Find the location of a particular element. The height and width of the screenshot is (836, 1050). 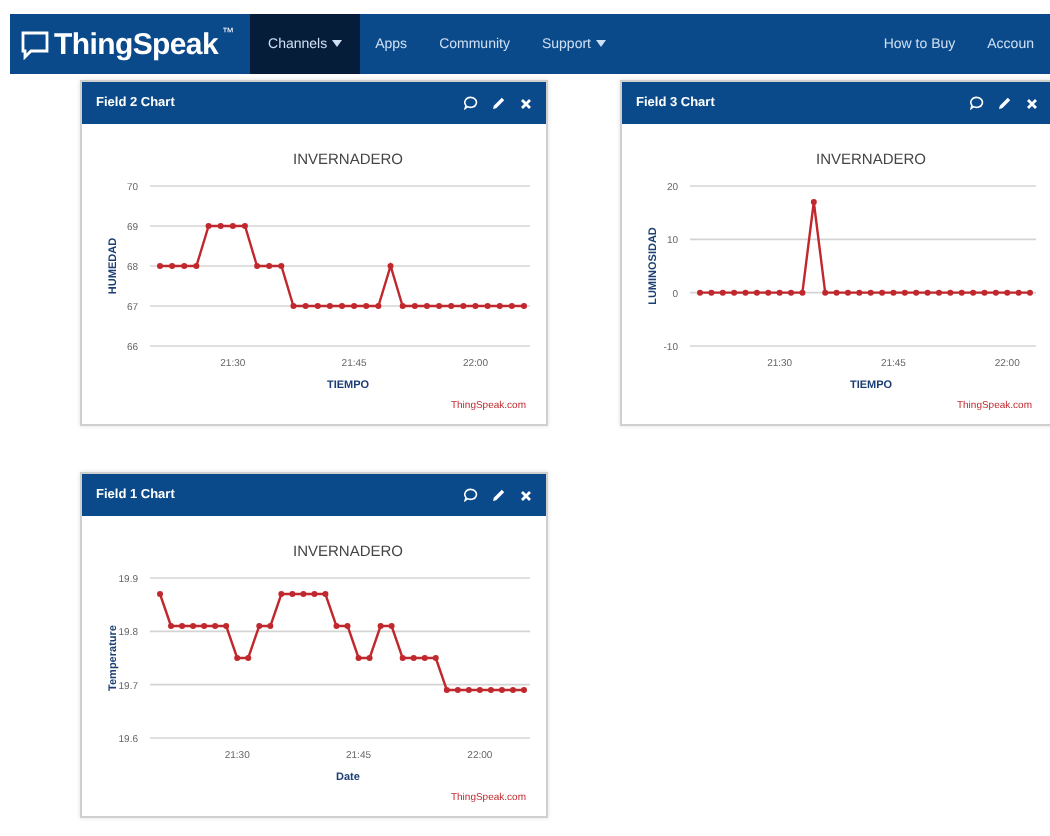

logo: ThingSpeak$^{™}$ is located at coordinates (130, 44).